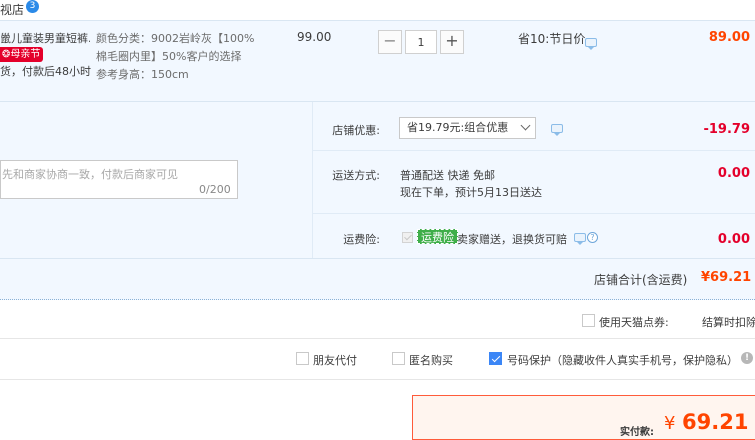  Describe the element at coordinates (747, 358) in the screenshot. I see `info-icon: !` at that location.